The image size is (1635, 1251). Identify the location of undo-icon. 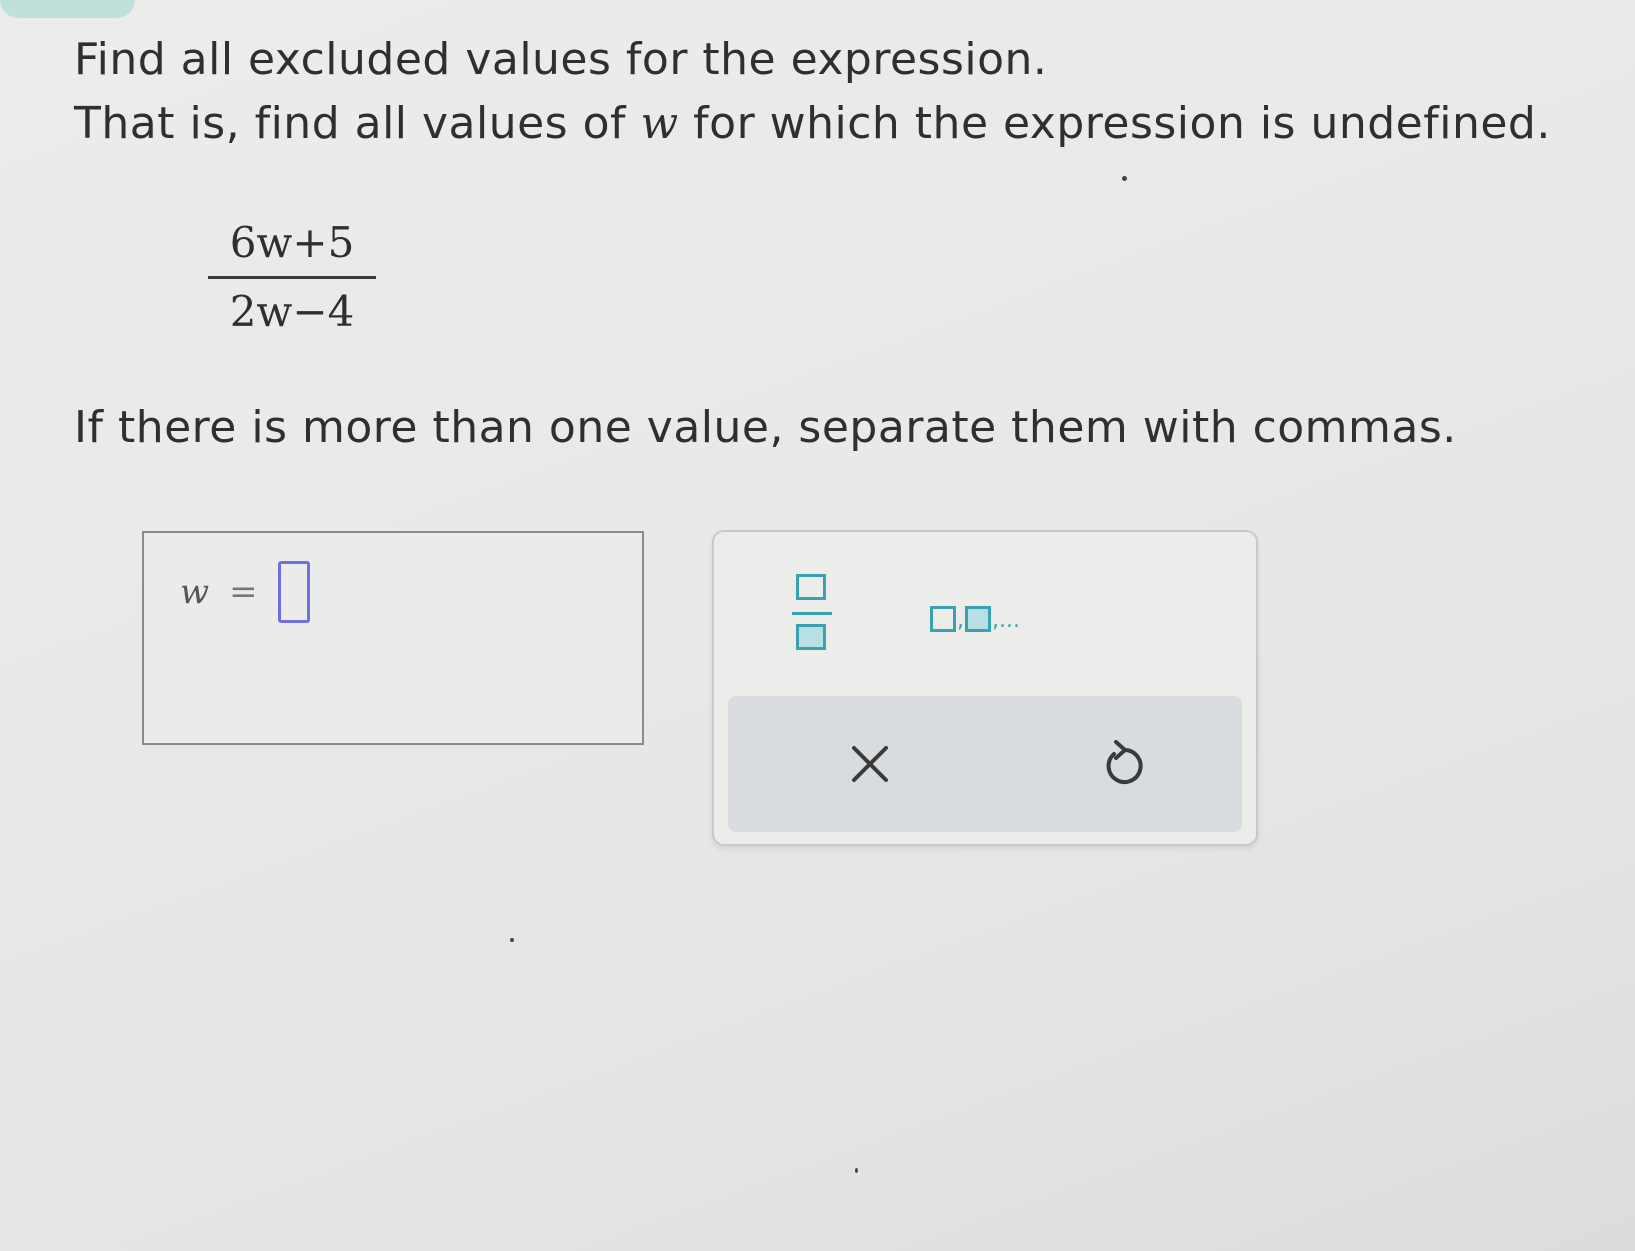
(1124, 770).